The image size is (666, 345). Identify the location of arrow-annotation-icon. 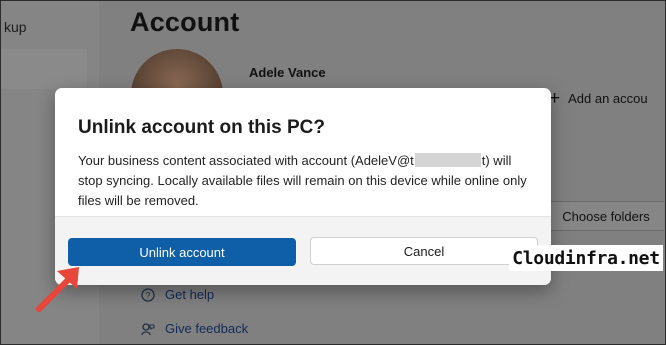
(57, 289).